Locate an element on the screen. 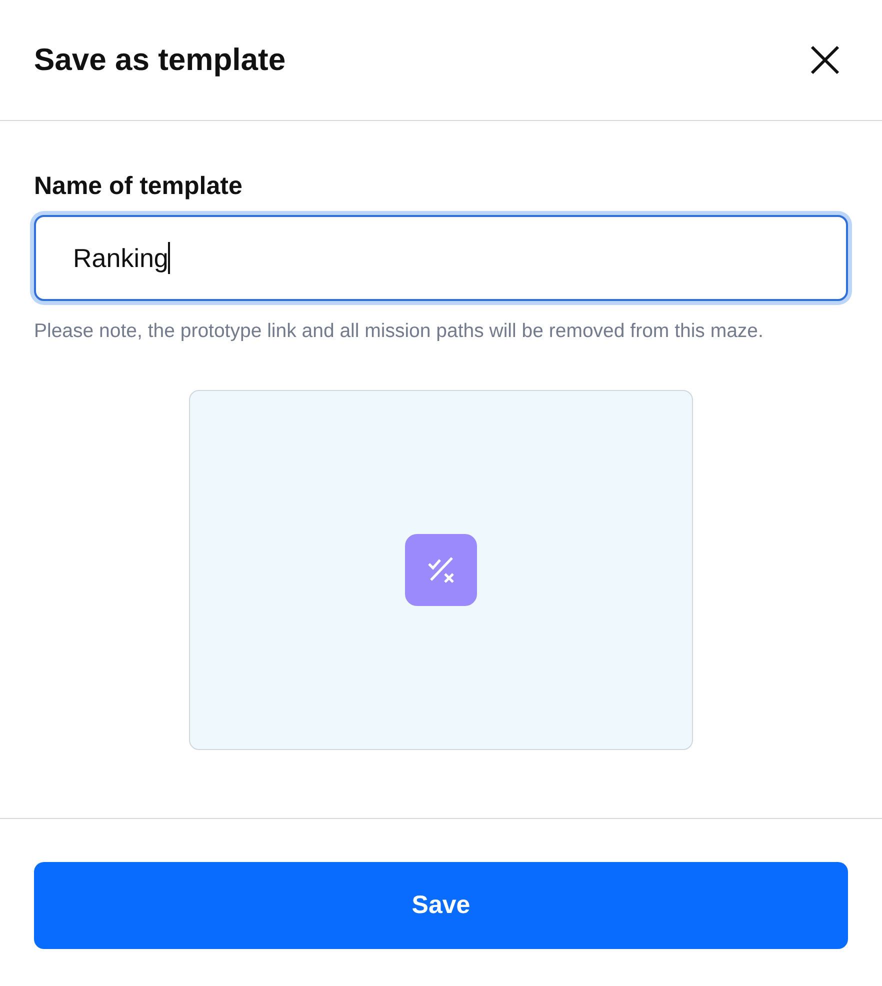  close-button is located at coordinates (825, 60).